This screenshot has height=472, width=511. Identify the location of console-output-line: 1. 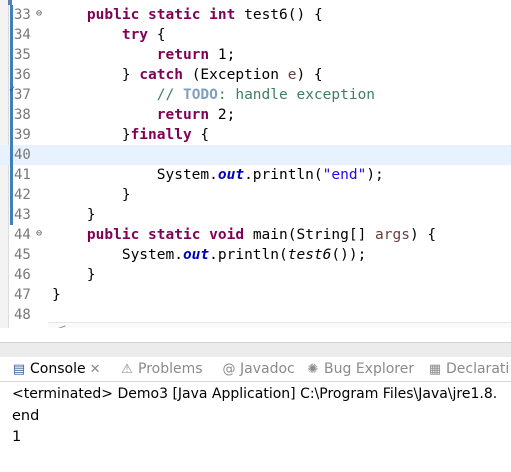
(17, 437).